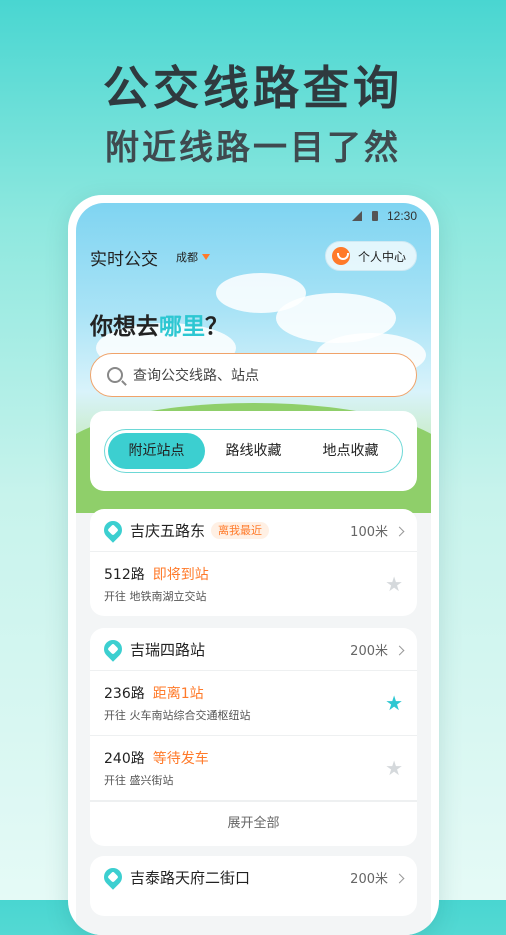 Image resolution: width=506 pixels, height=935 pixels. What do you see at coordinates (139, 780) in the screenshot?
I see `route-direction: 开往 盛兴街站` at bounding box center [139, 780].